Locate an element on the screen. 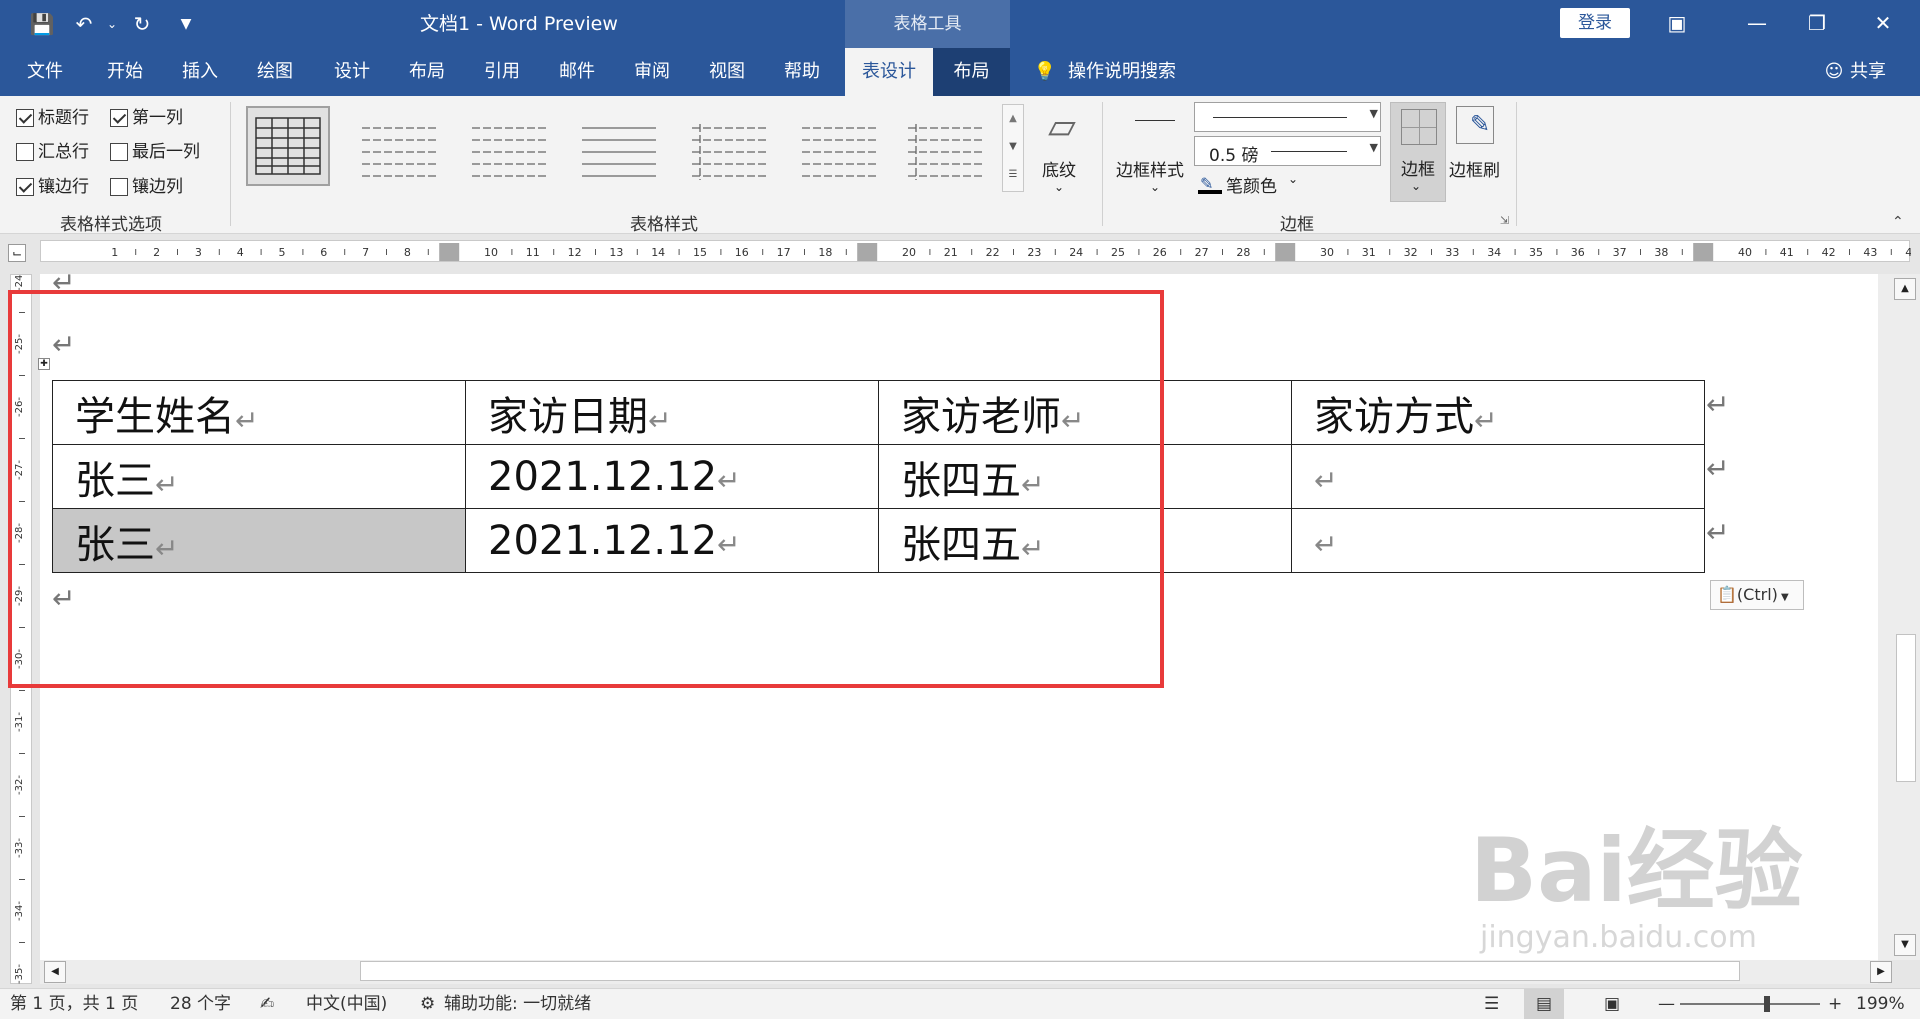  scroll-down-arrow-icon: ▼ is located at coordinates (1905, 945).